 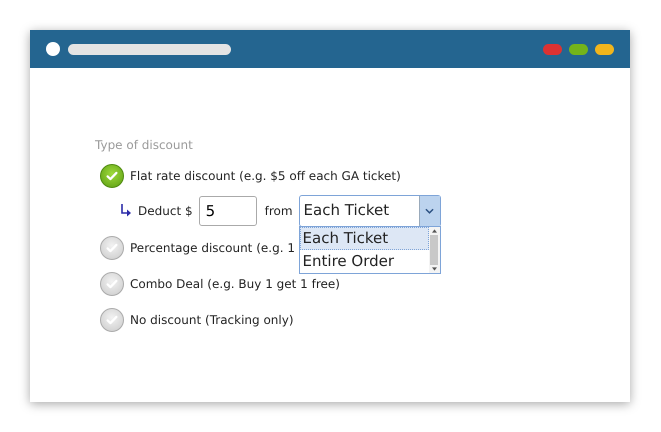 I want to click on option-label: No discount (Tracking only), so click(x=212, y=320).